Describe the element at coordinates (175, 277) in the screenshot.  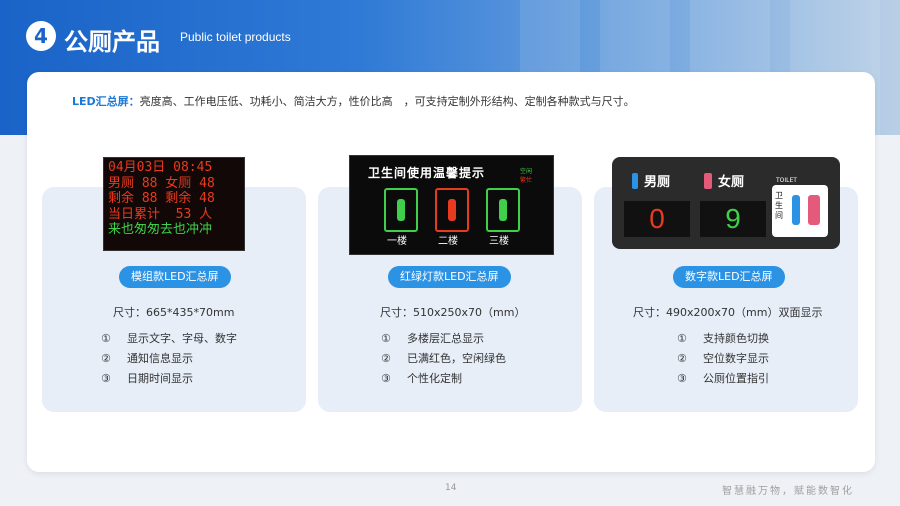
I see `product-name-badge: 模组款LED汇总屏` at that location.